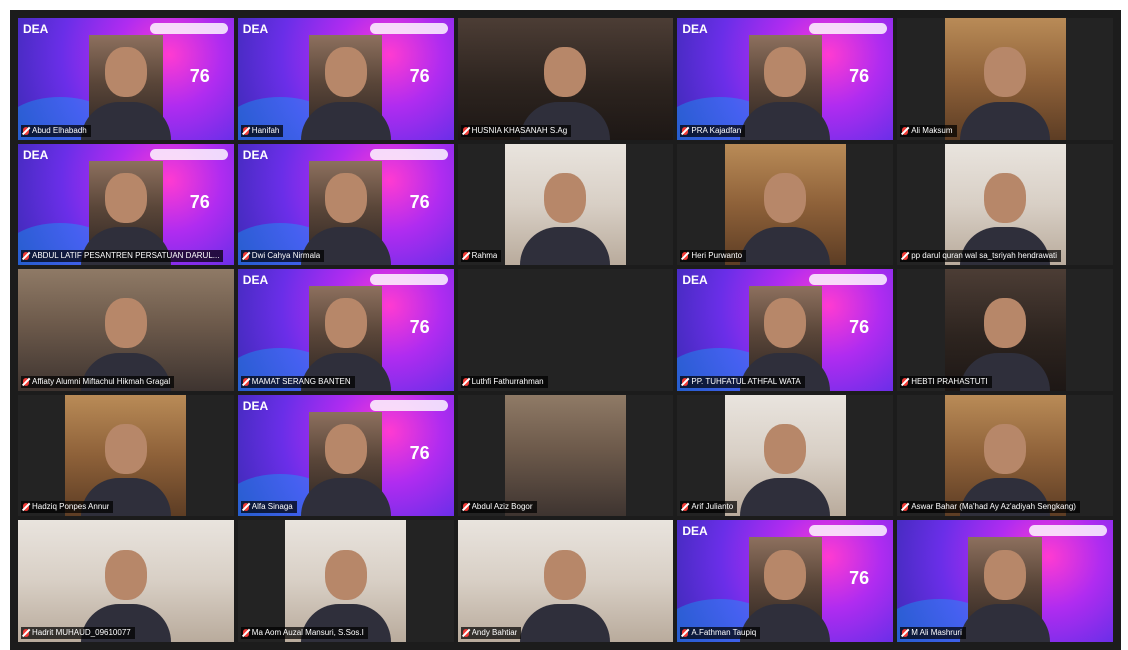  I want to click on participant-name-label: Alfa Sinaga, so click(268, 507).